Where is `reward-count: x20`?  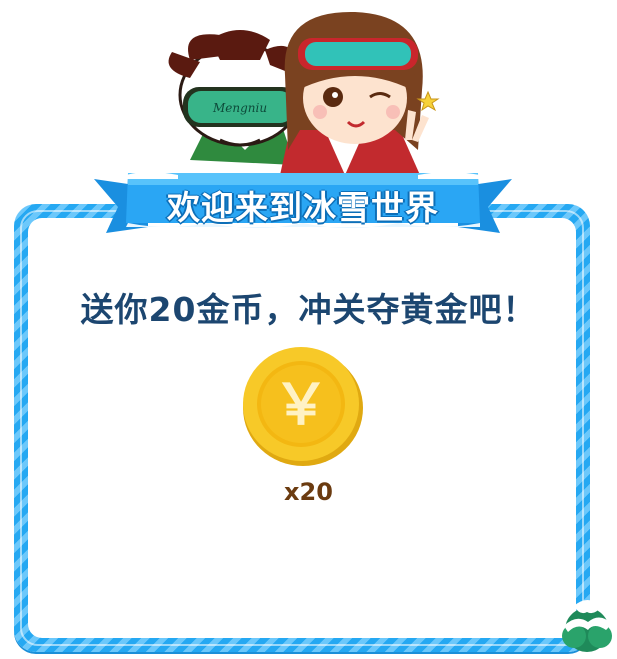 reward-count: x20 is located at coordinates (308, 492).